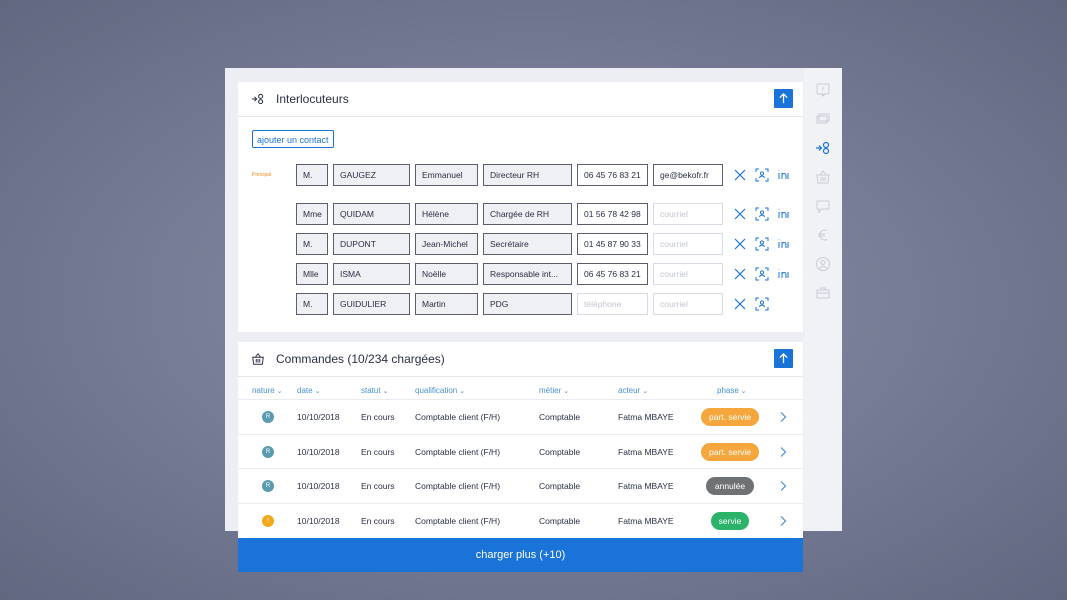 This screenshot has width=1067, height=600. I want to click on principal-label: Principal, so click(262, 175).